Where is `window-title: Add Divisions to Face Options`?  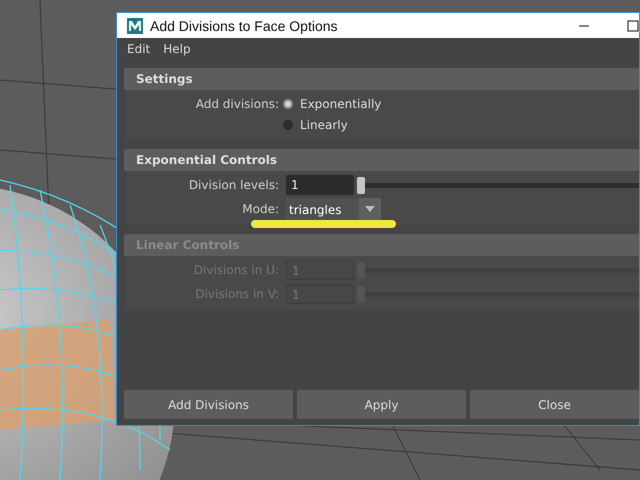 window-title: Add Divisions to Face Options is located at coordinates (244, 26).